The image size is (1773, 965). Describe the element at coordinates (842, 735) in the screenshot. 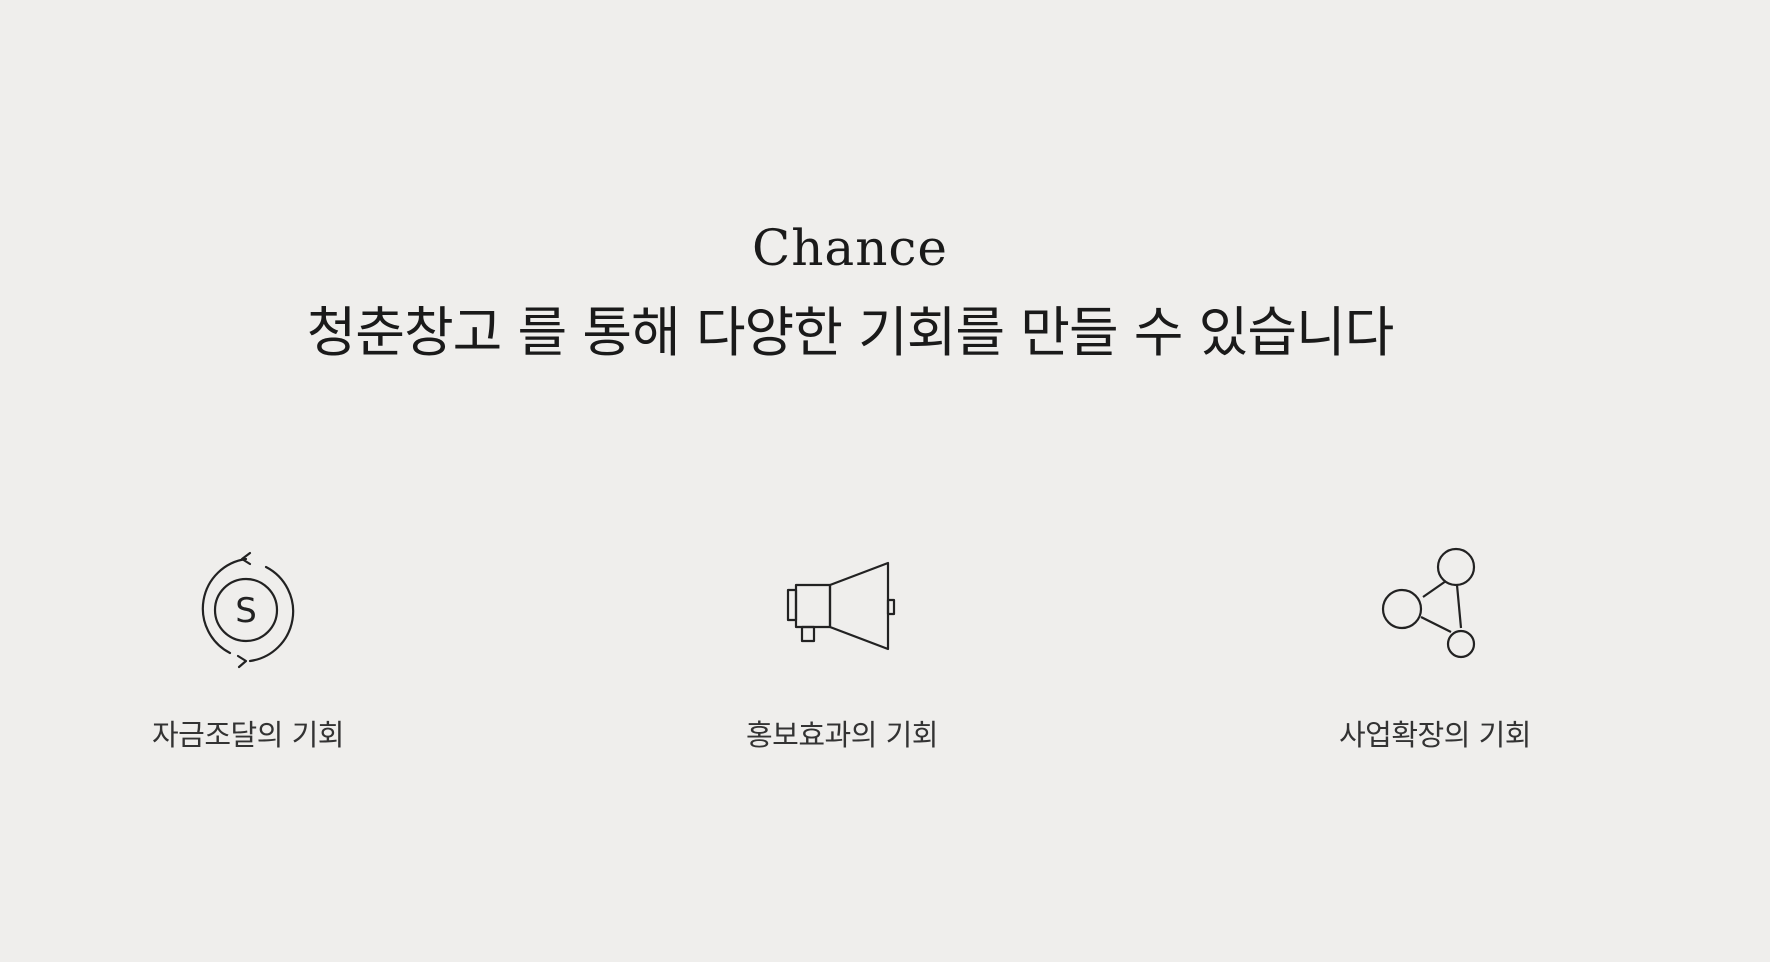

I see `feature-label-promotion: 홍보효과의 기회` at that location.